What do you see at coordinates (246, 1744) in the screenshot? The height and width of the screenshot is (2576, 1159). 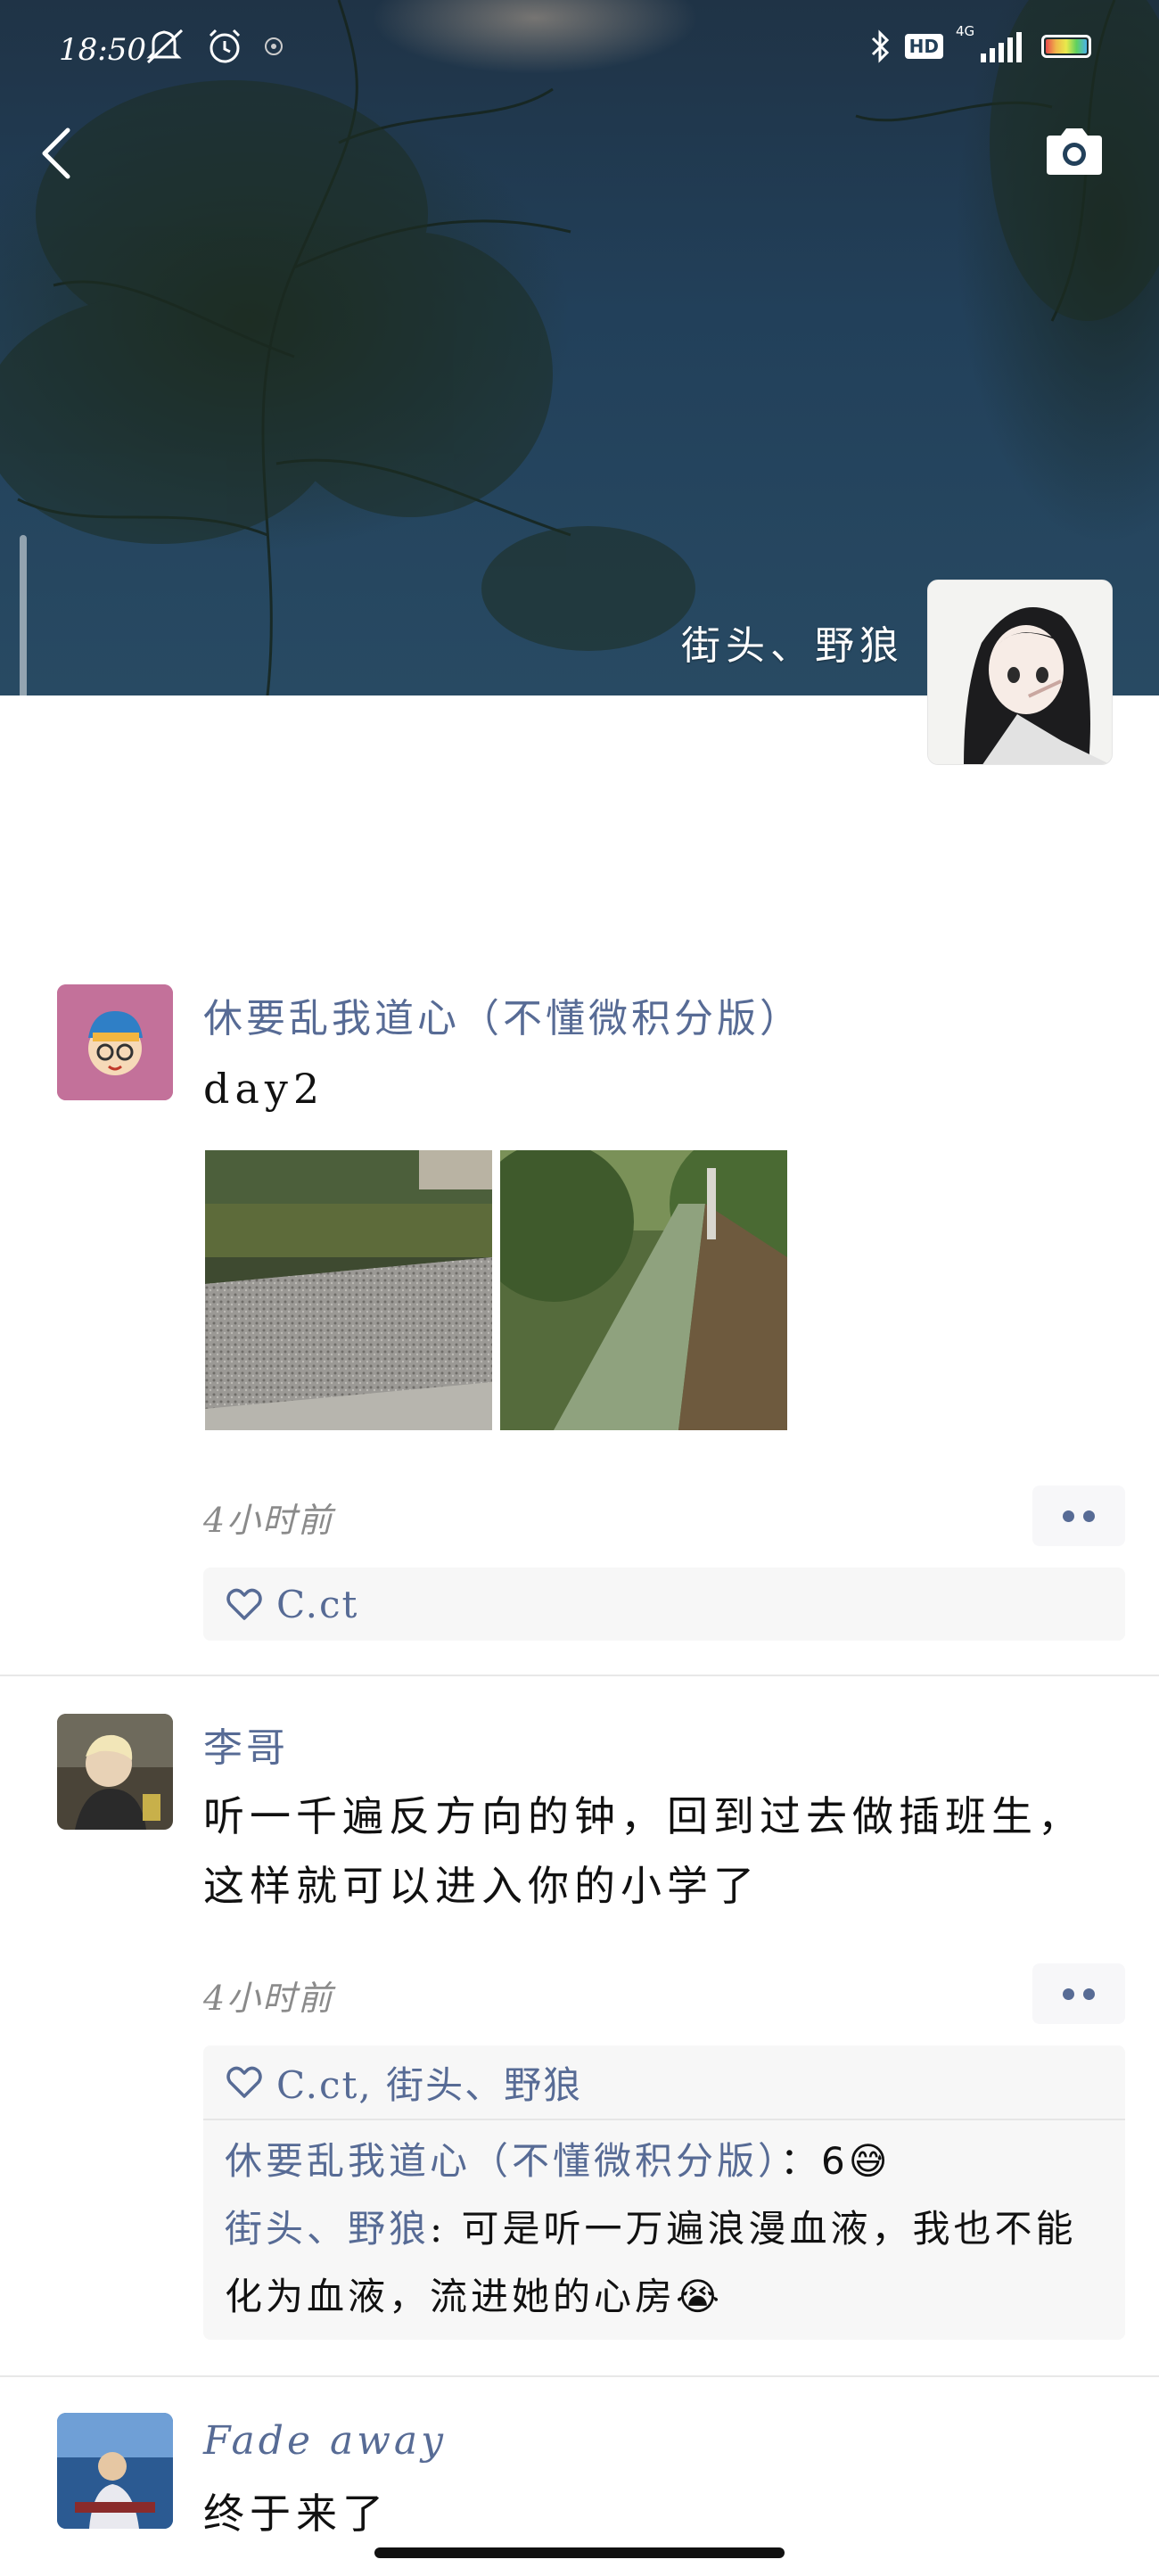 I see `username: 李哥` at bounding box center [246, 1744].